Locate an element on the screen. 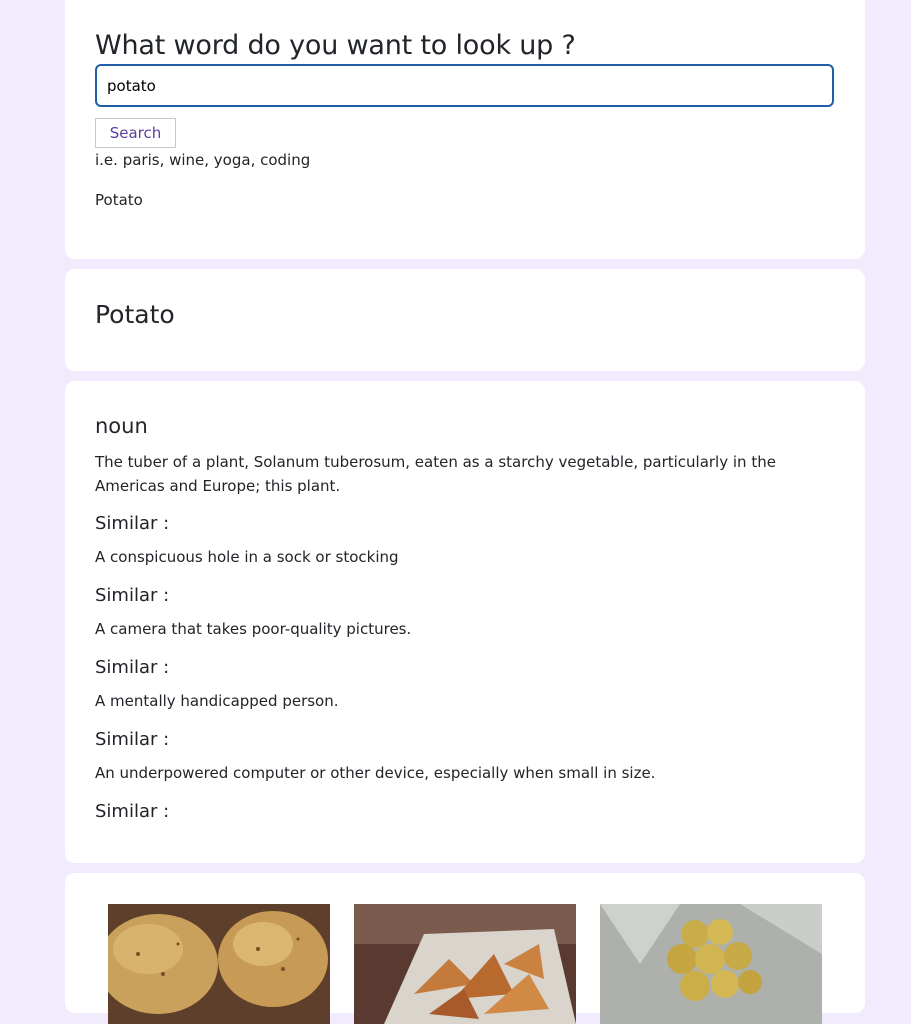  search-button: Search is located at coordinates (135, 133).